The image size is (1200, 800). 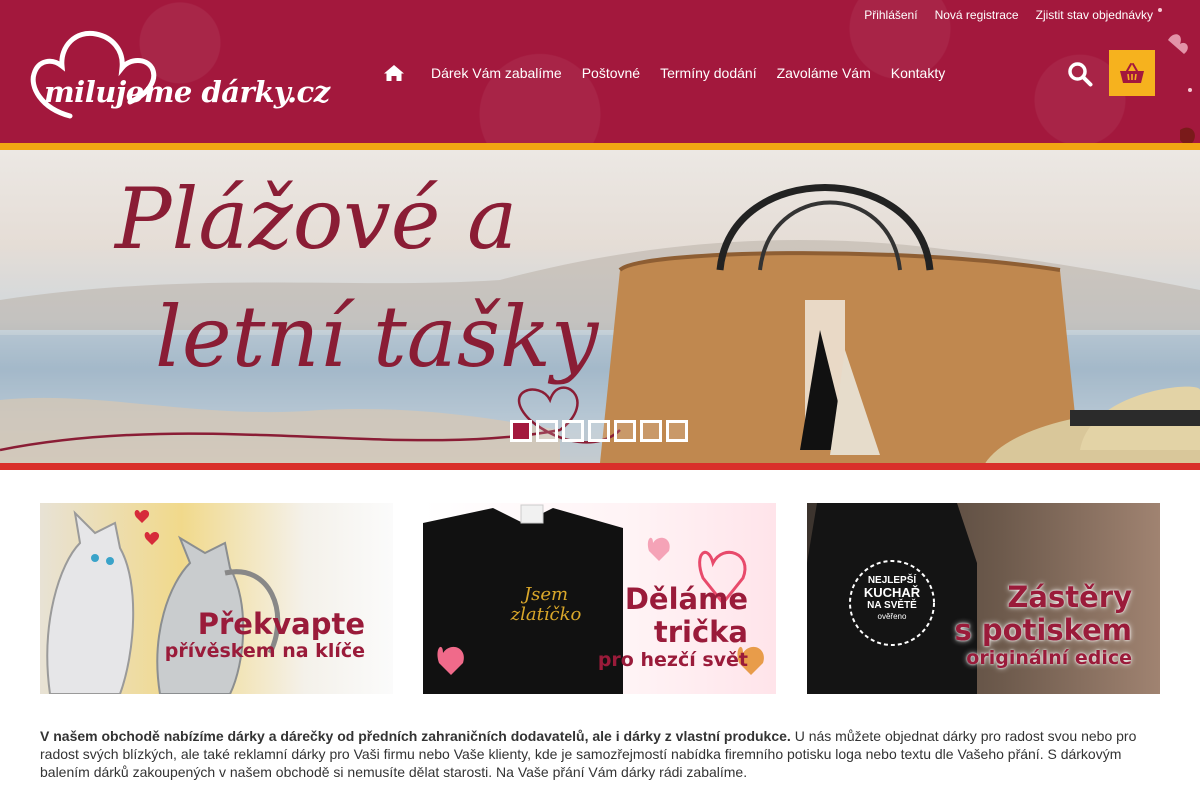 I want to click on banner-aprons-line1: Zástěry, so click(x=1069, y=597).